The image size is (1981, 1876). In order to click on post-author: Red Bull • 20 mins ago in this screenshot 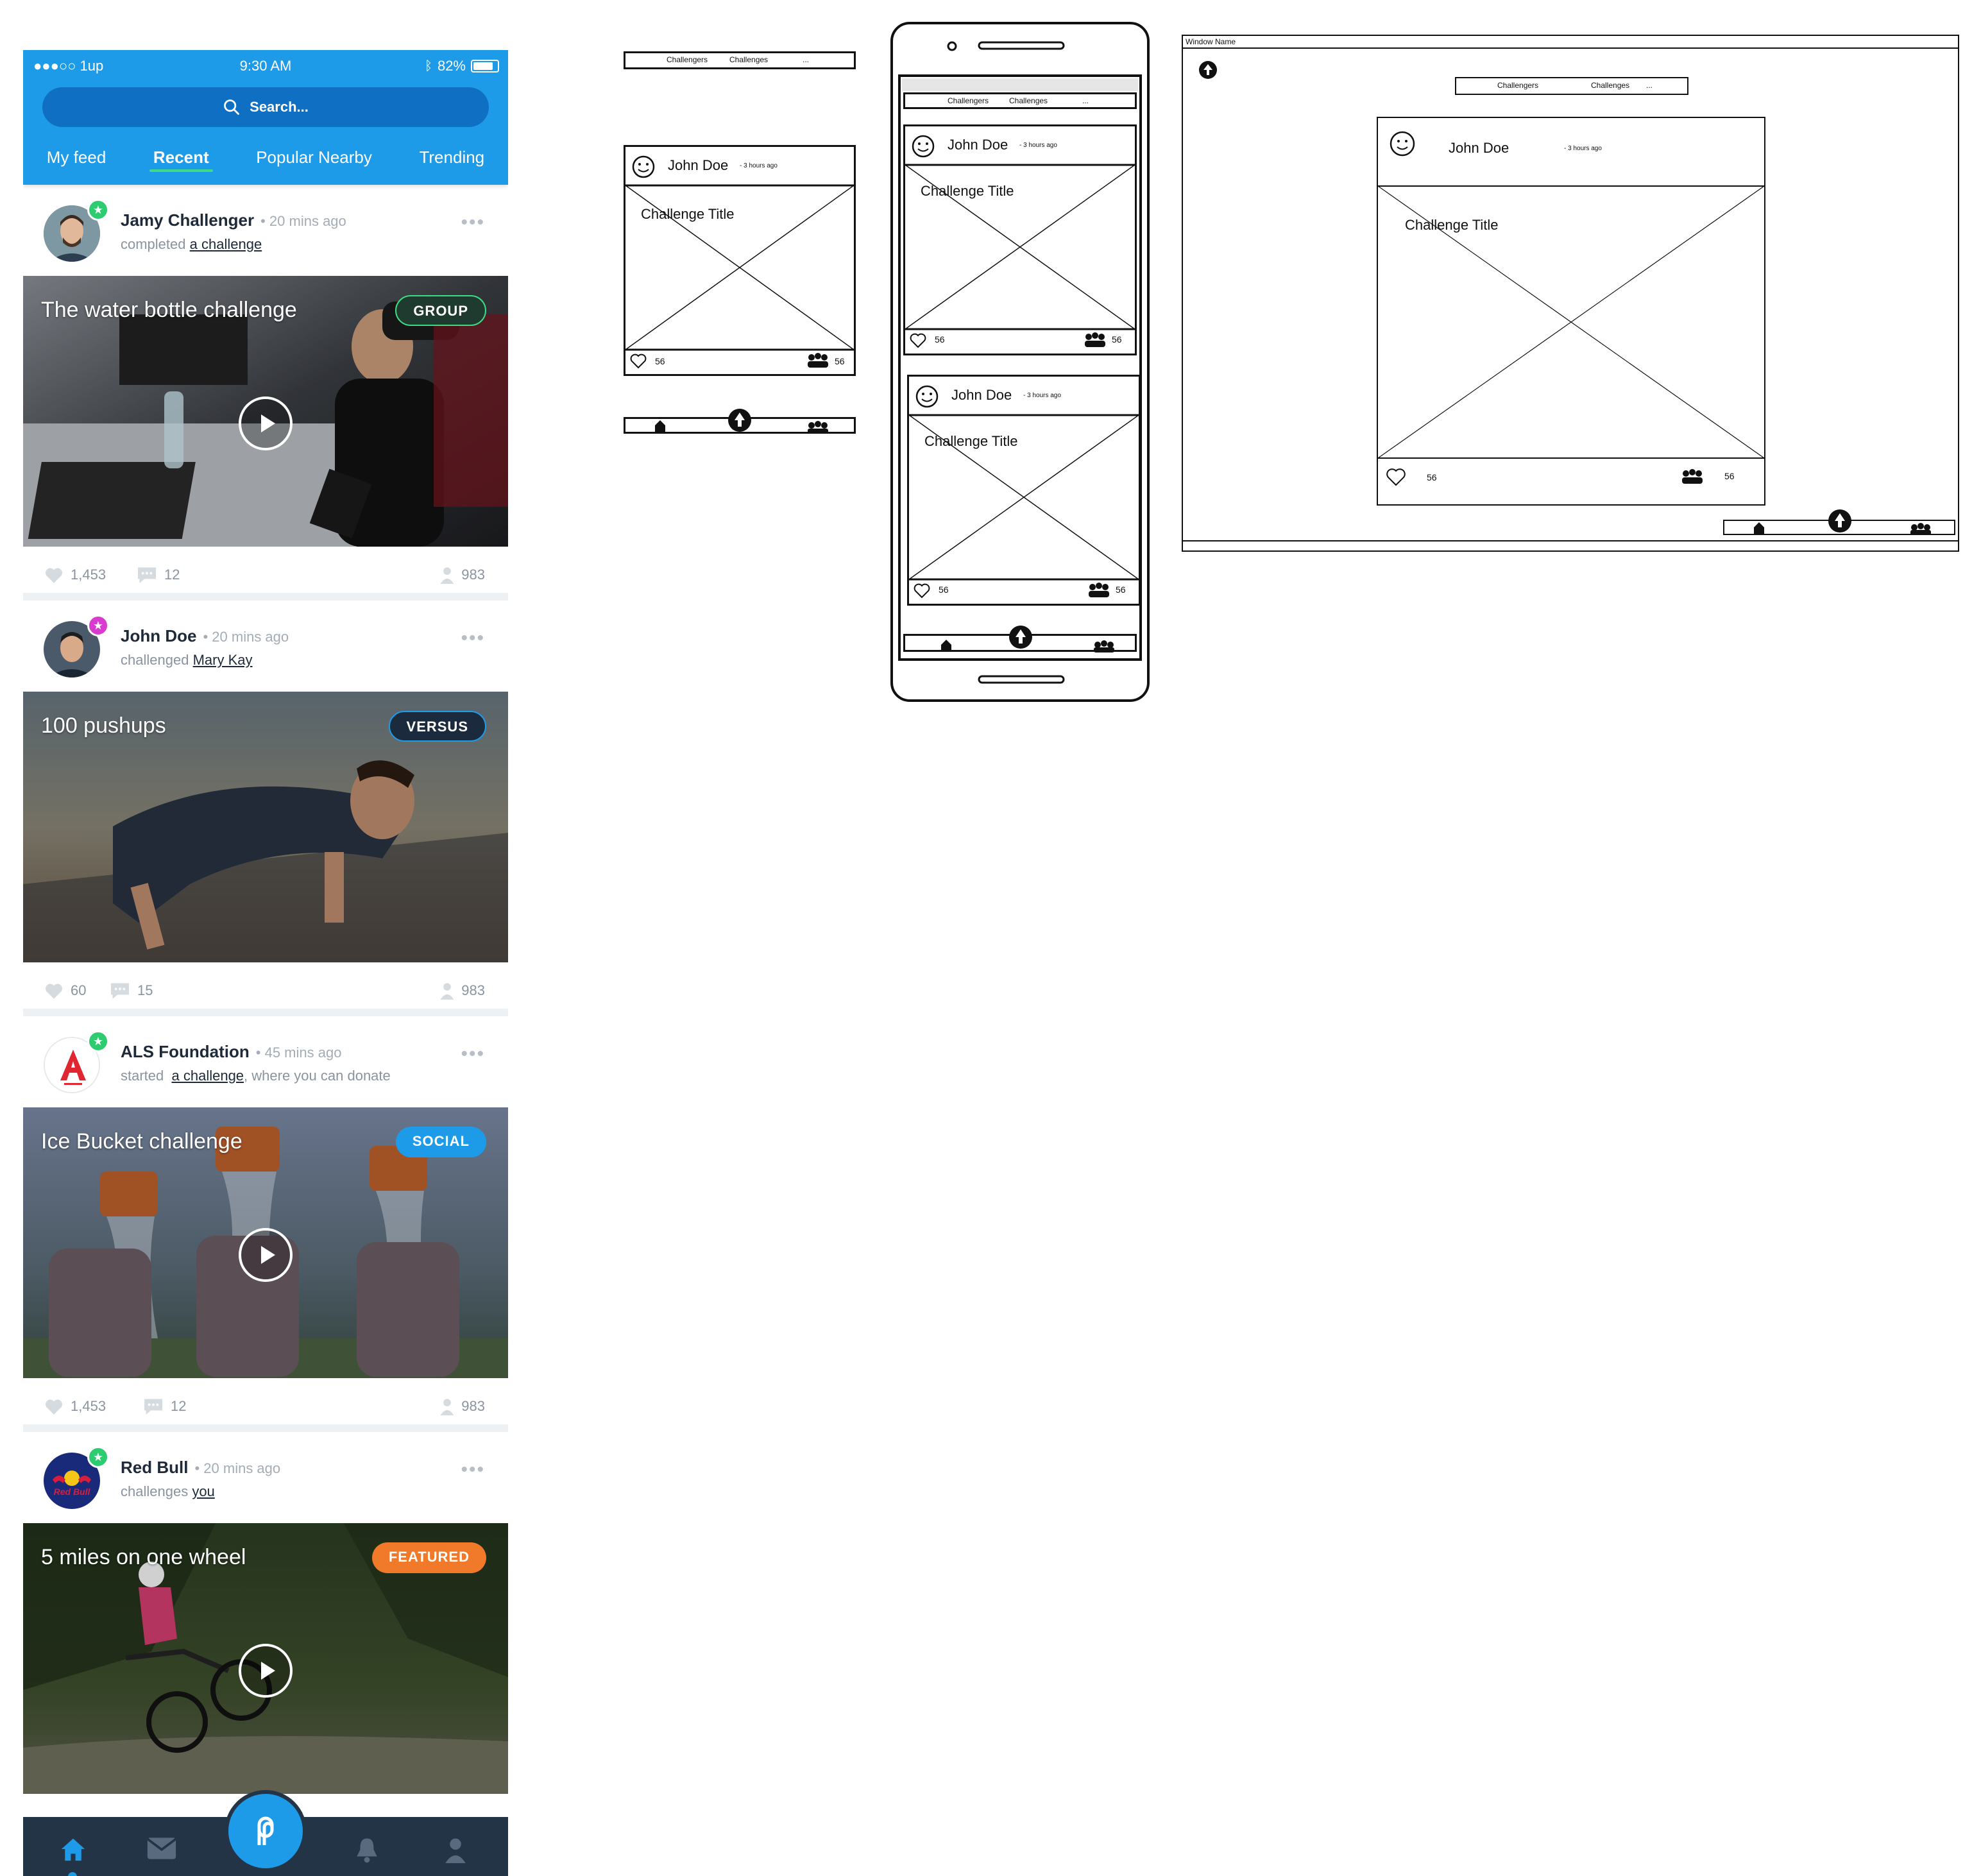, I will do `click(200, 1468)`.